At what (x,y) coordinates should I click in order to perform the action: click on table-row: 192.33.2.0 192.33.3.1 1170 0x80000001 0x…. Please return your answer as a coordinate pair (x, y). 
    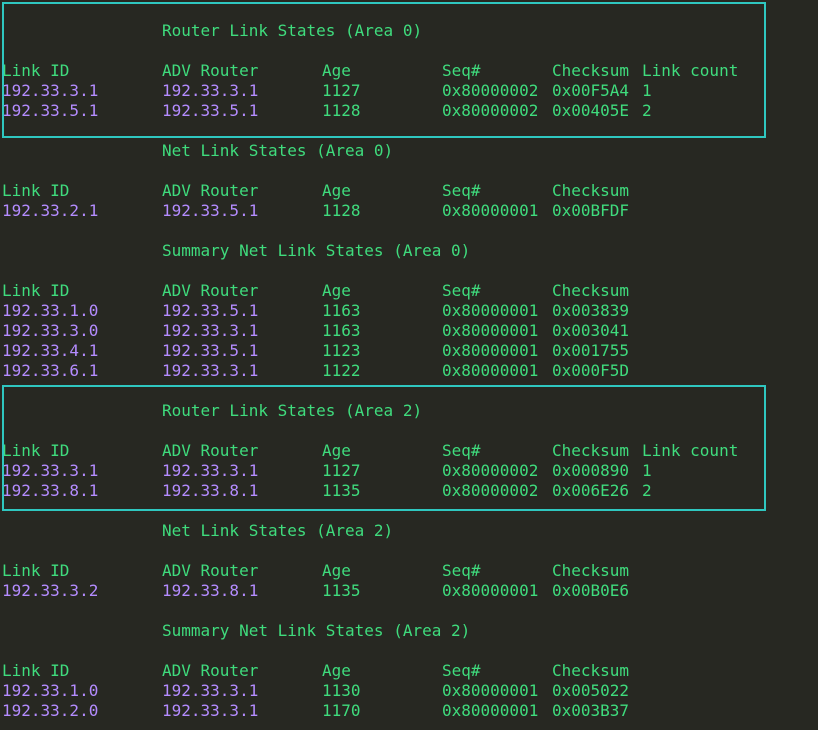
    Looking at the image, I should click on (315, 711).